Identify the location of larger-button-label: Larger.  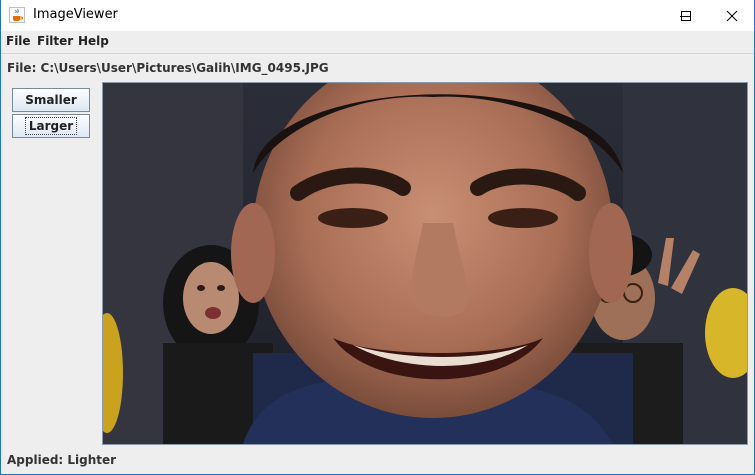
(51, 126).